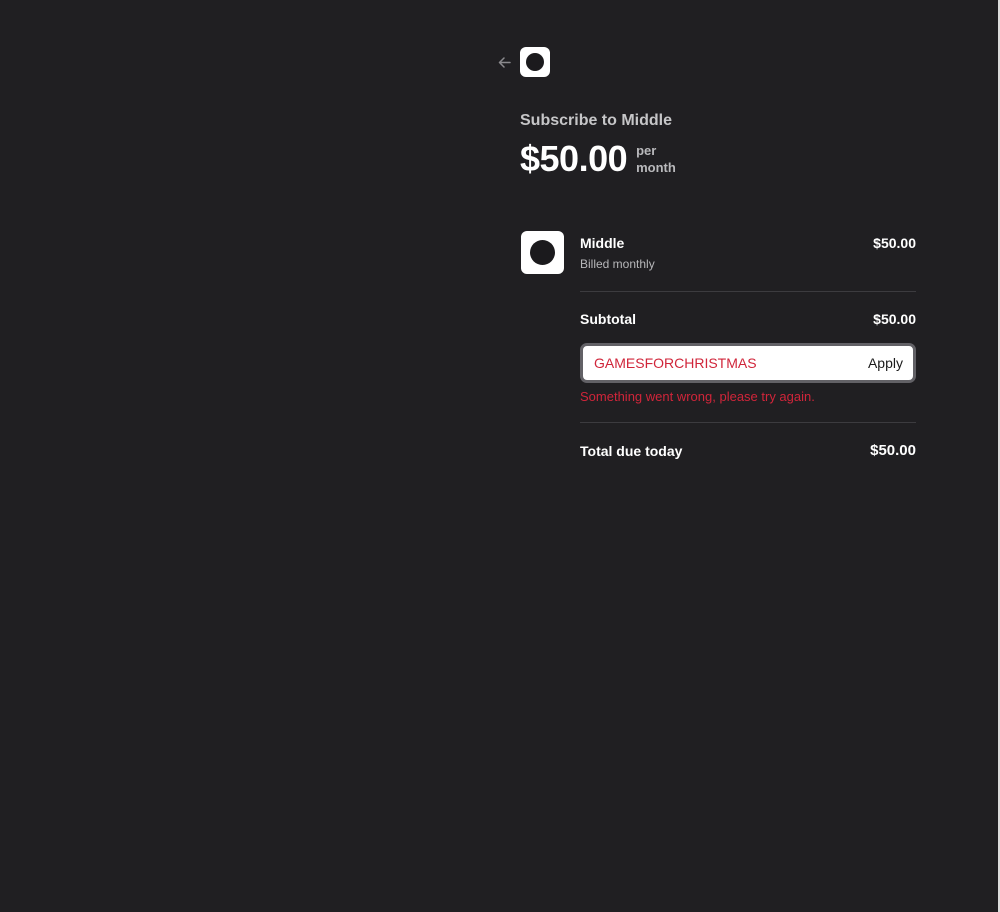  Describe the element at coordinates (602, 243) in the screenshot. I see `line-item-name: Middle` at that location.